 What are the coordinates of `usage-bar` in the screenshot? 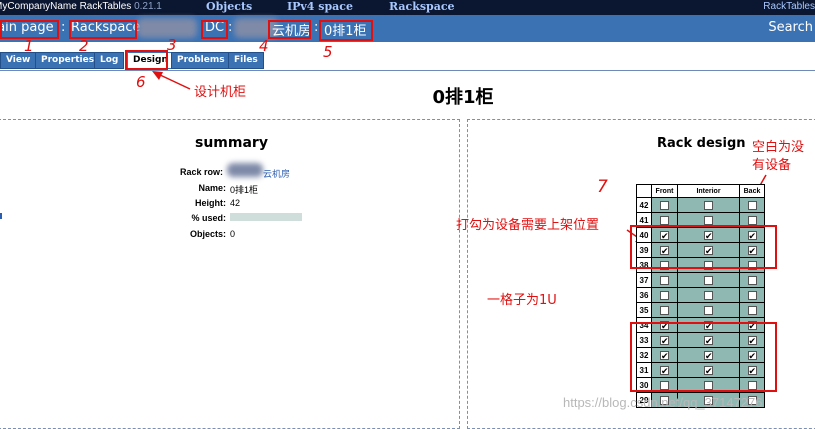 It's located at (266, 217).